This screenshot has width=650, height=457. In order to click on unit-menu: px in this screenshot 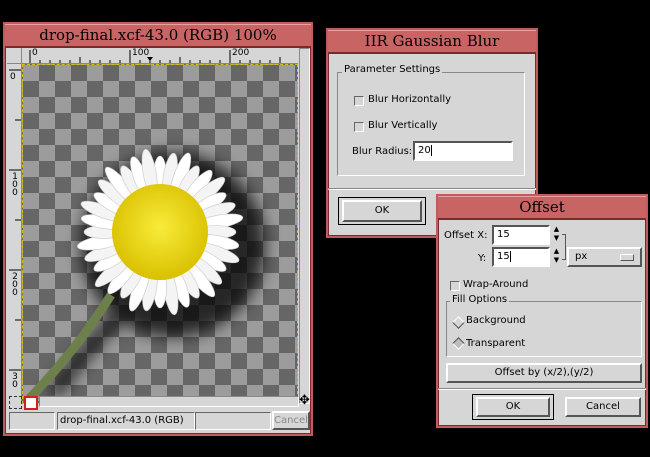, I will do `click(604, 257)`.